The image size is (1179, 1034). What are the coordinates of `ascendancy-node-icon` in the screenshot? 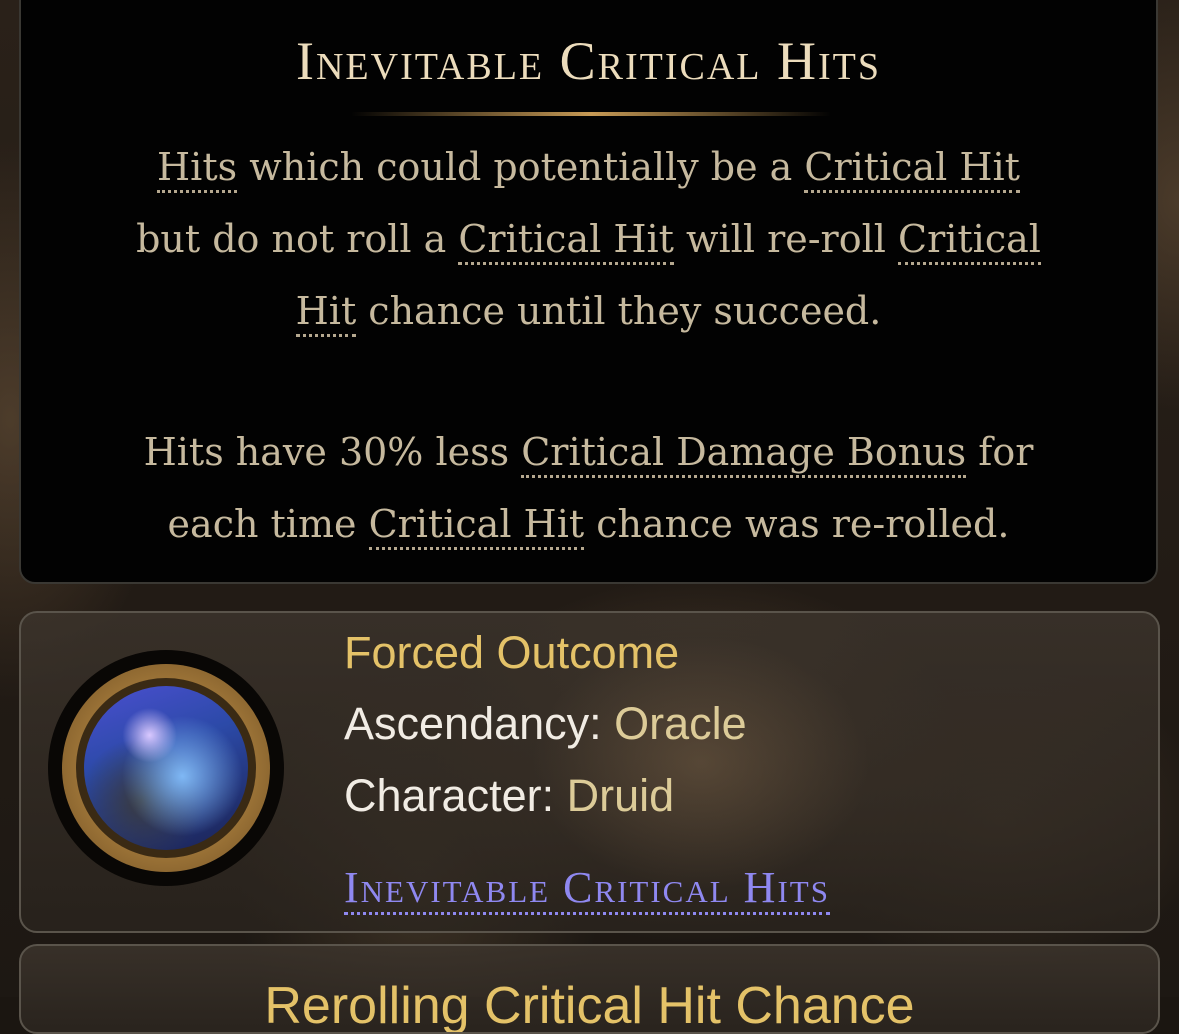 It's located at (166, 768).